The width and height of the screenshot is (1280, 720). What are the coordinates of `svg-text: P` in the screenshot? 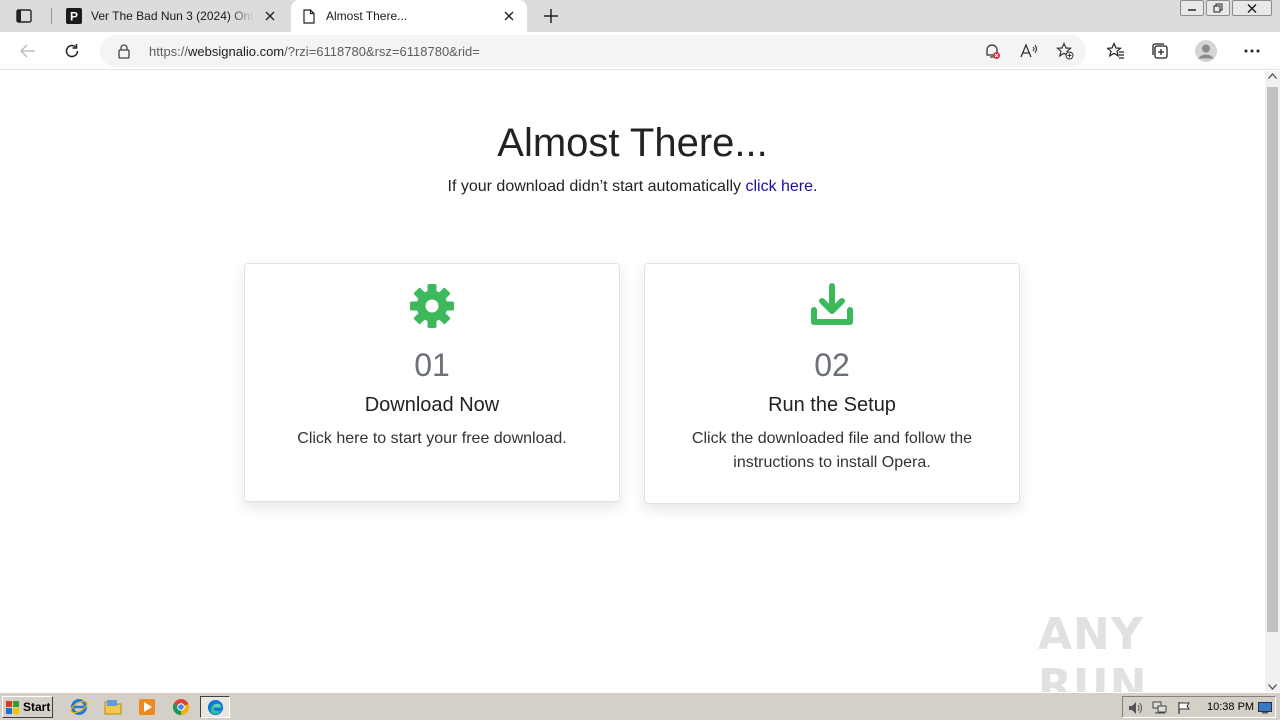 It's located at (74, 17).